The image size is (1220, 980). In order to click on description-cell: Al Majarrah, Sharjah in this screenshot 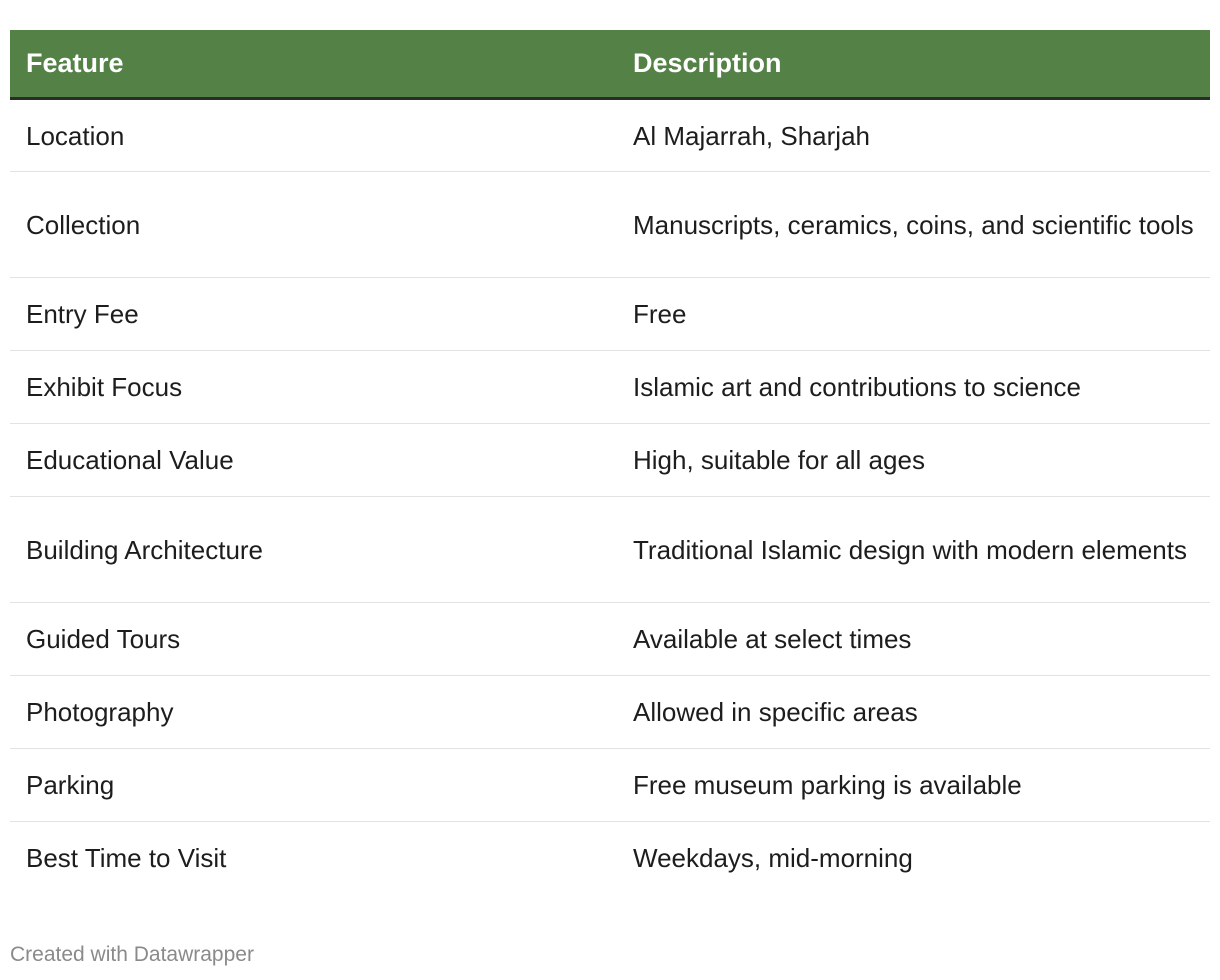, I will do `click(913, 135)`.